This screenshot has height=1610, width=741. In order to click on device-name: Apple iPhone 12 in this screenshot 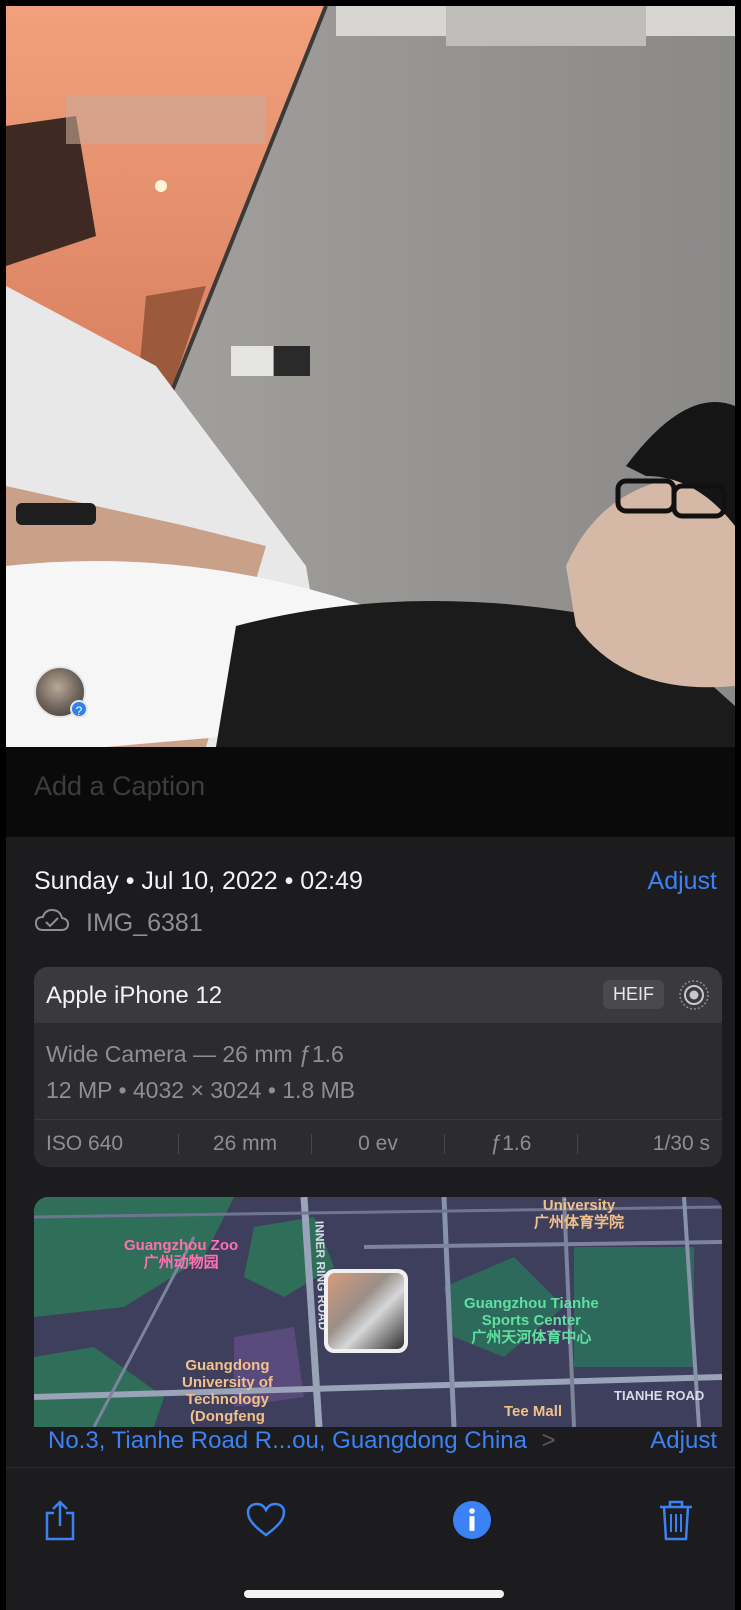, I will do `click(134, 995)`.